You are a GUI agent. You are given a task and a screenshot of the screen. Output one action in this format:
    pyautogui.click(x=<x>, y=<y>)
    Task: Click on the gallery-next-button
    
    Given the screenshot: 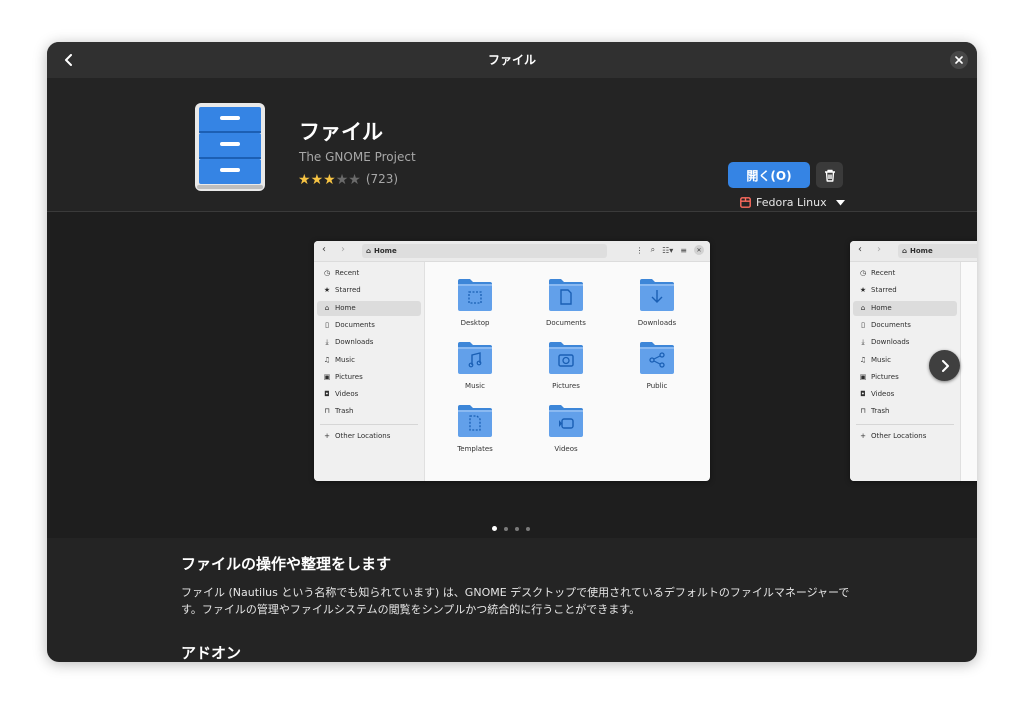 What is the action you would take?
    pyautogui.click(x=944, y=365)
    